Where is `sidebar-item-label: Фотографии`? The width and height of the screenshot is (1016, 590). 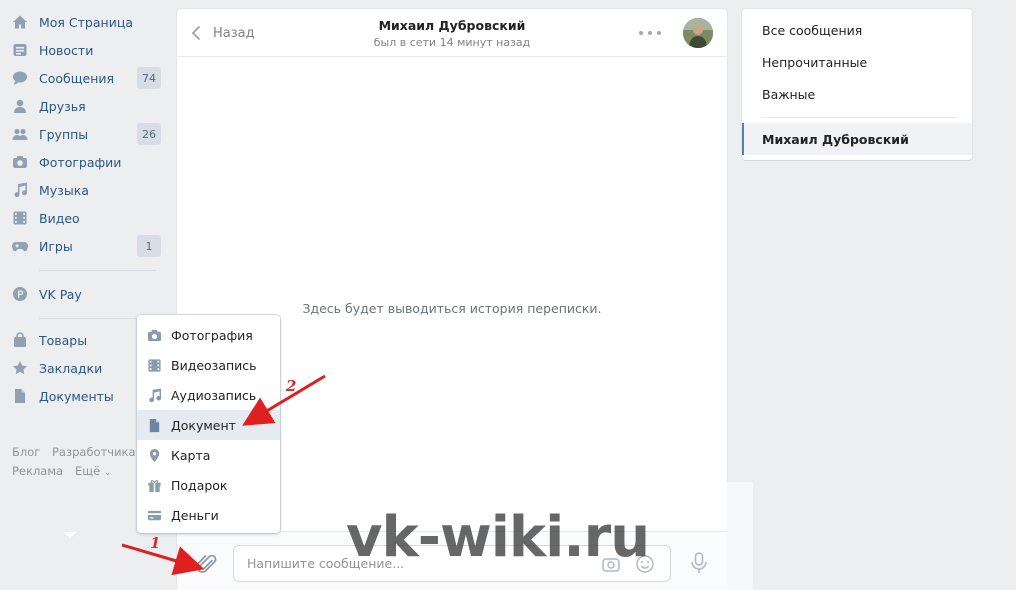
sidebar-item-label: Фотографии is located at coordinates (80, 162).